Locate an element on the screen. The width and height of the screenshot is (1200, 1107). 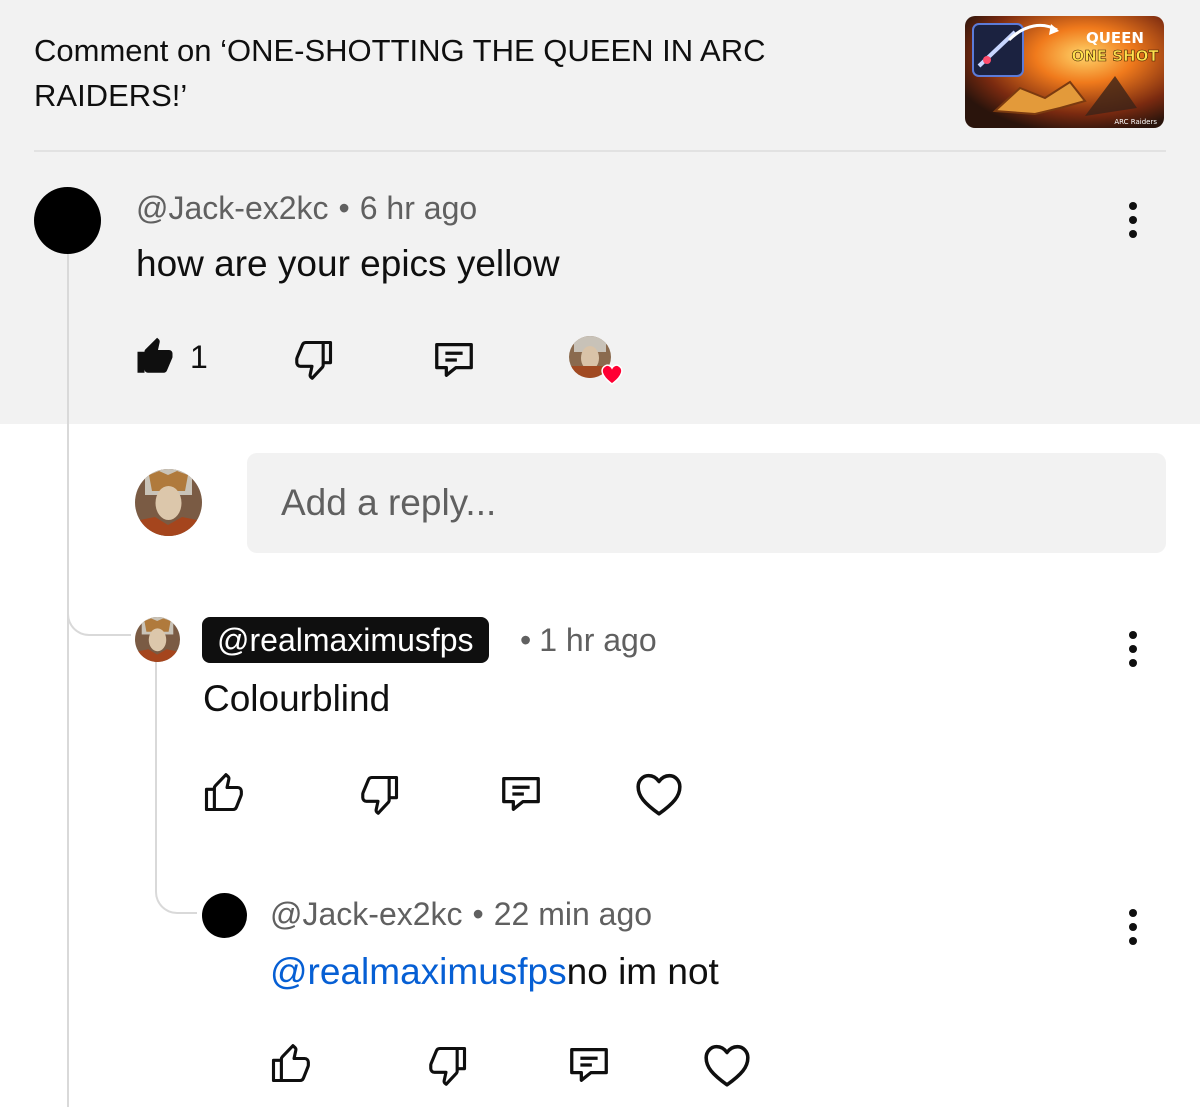
like-count: 1 is located at coordinates (199, 356).